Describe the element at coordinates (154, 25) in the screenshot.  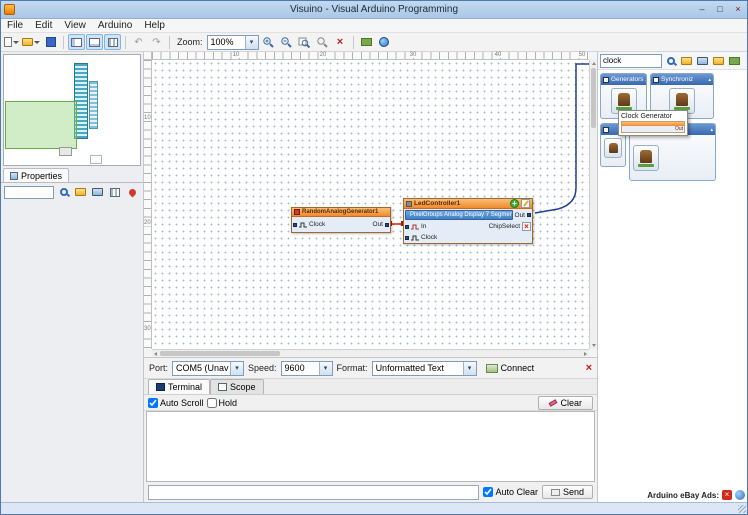
I see `menu-help: Help` at that location.